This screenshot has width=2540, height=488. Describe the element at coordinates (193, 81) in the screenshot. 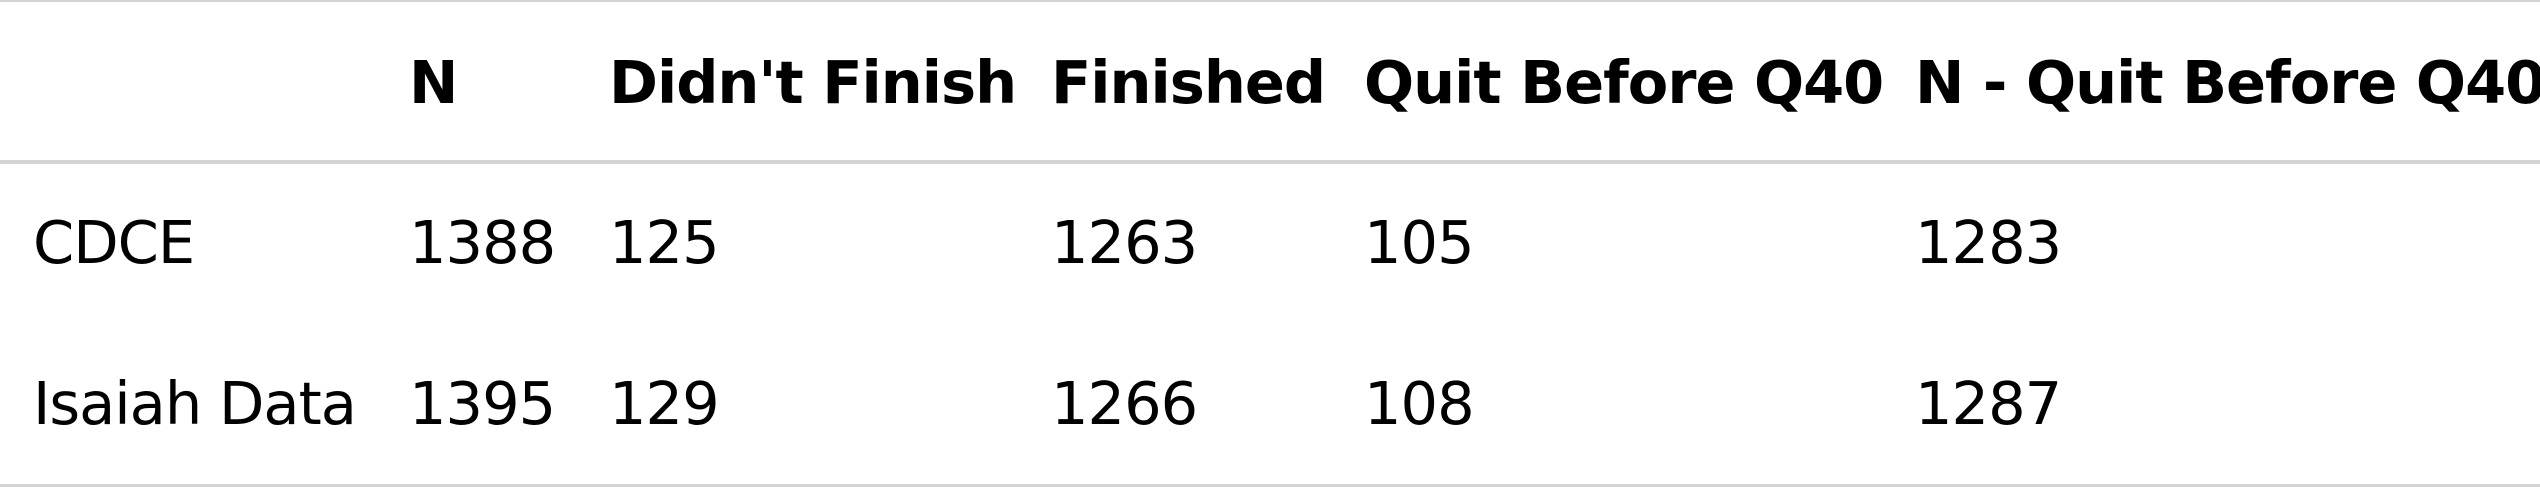

I see `header-cell-row-label` at that location.